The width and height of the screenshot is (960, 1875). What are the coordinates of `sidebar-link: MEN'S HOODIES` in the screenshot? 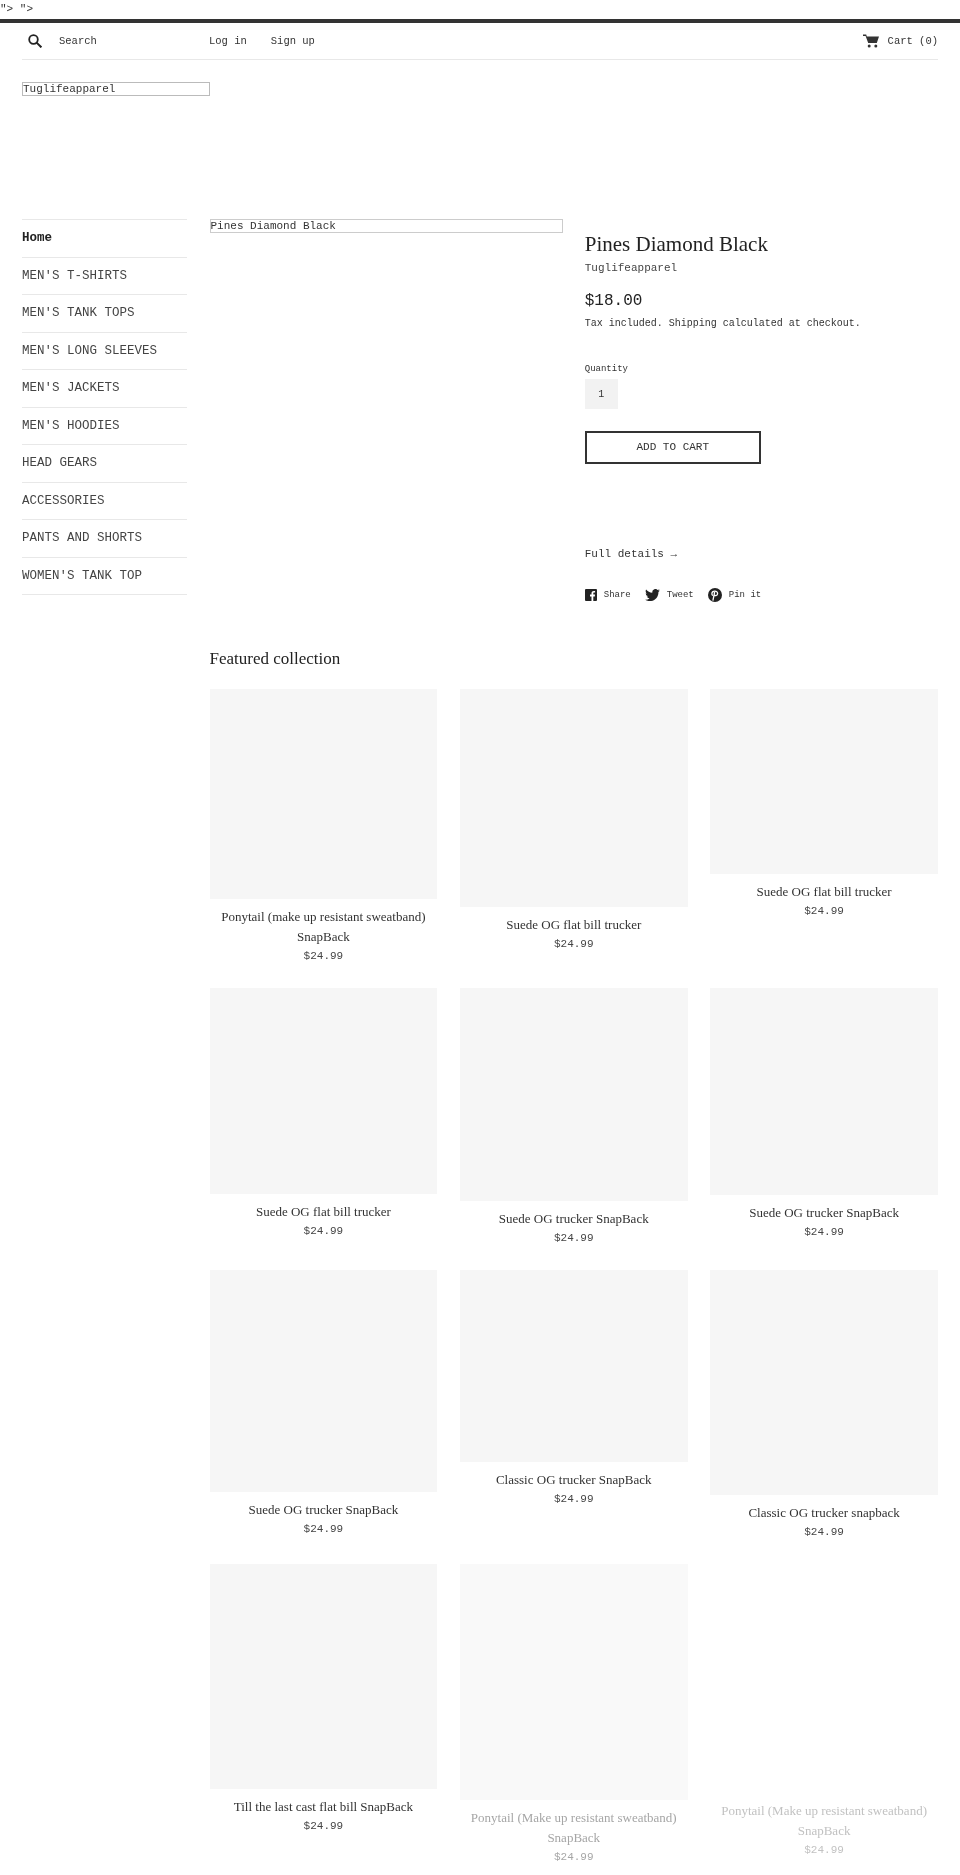 It's located at (71, 425).